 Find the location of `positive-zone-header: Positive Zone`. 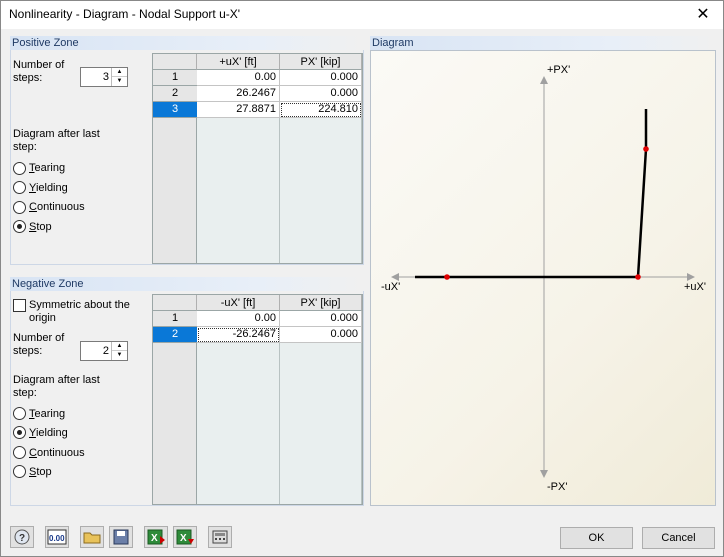

positive-zone-header: Positive Zone is located at coordinates (187, 43).